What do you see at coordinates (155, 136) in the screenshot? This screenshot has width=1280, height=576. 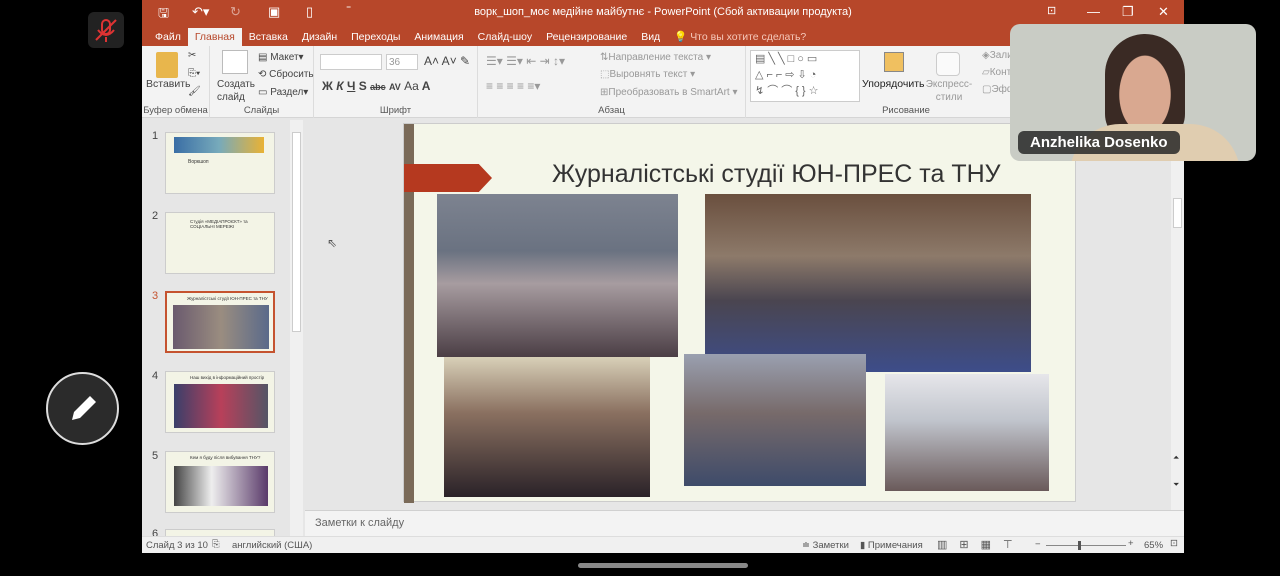 I see `thumb-number: 1` at bounding box center [155, 136].